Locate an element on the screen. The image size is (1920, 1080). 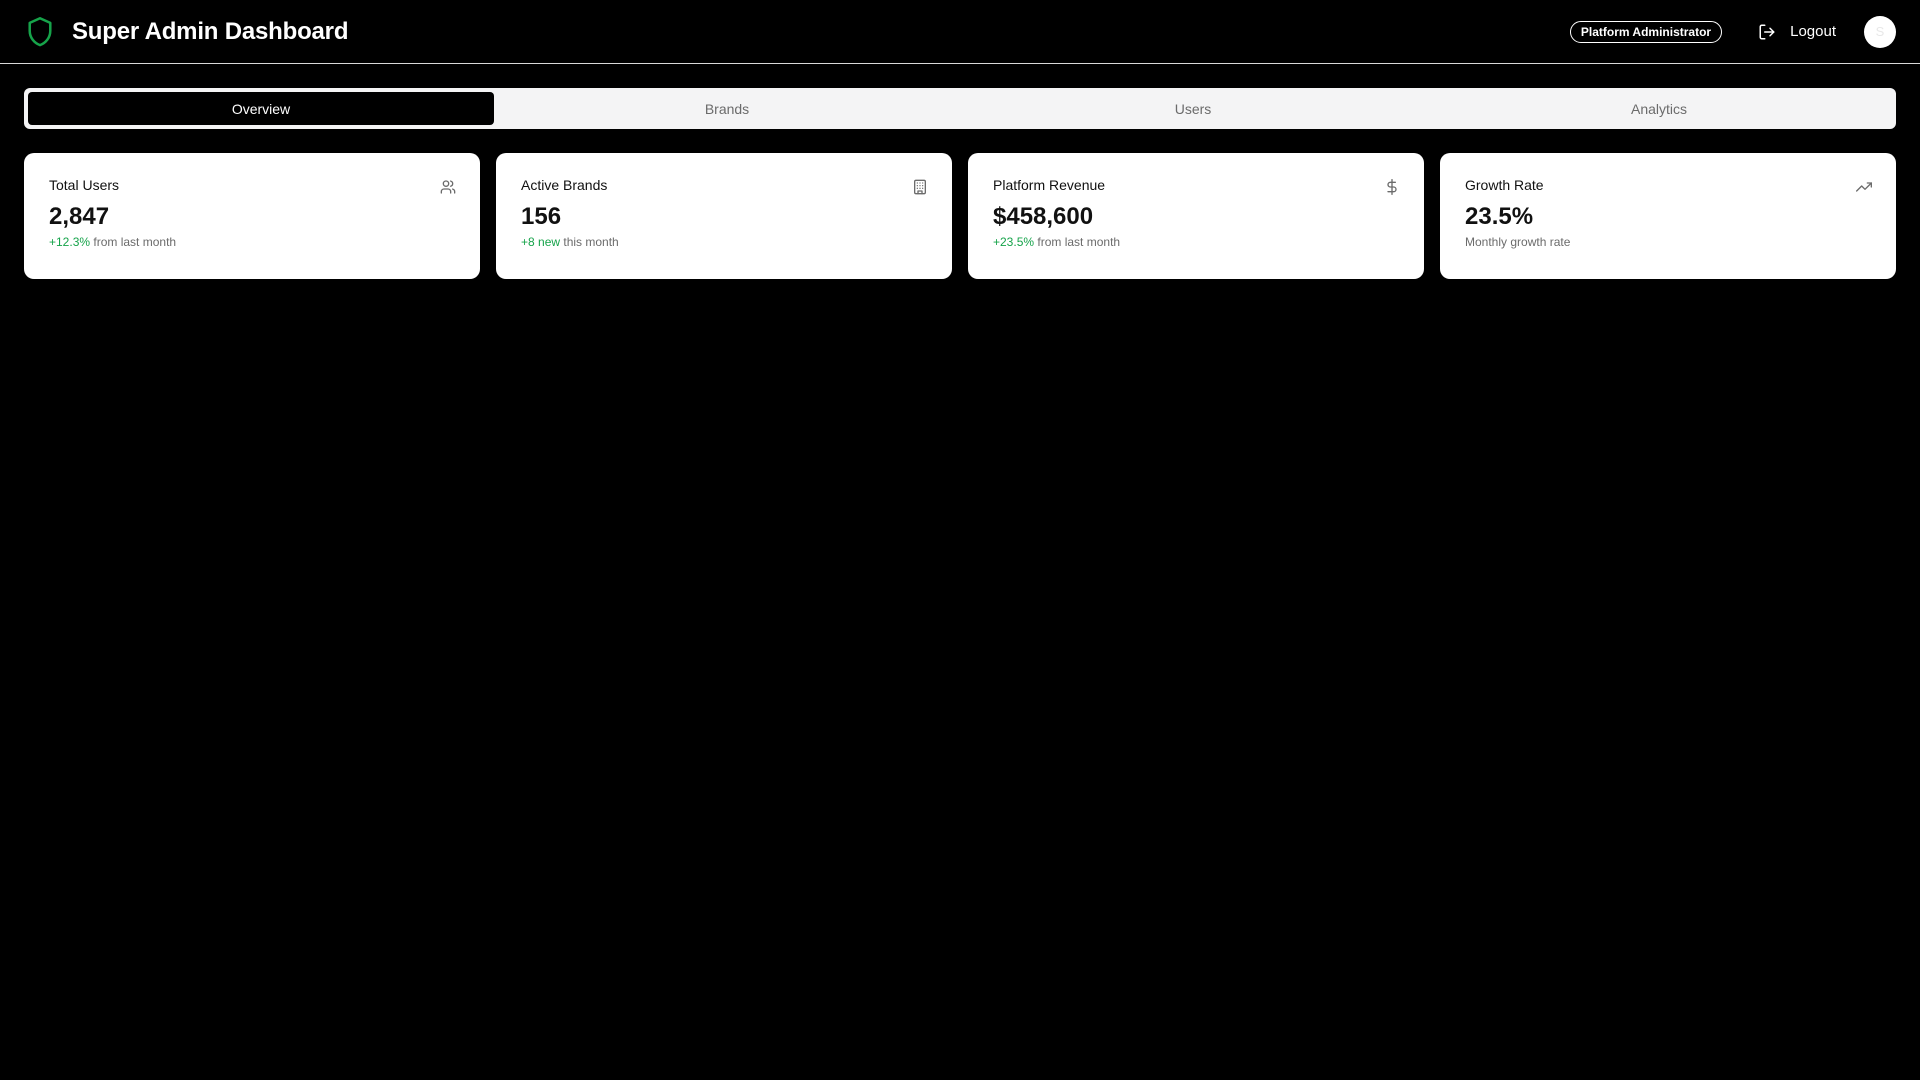
tab-list: Overview Brands Users Analytics is located at coordinates (960, 108).